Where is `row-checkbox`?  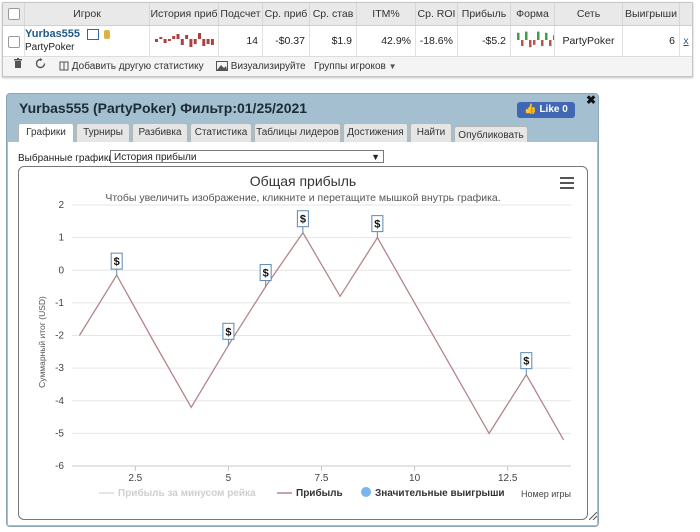
row-checkbox is located at coordinates (14, 42).